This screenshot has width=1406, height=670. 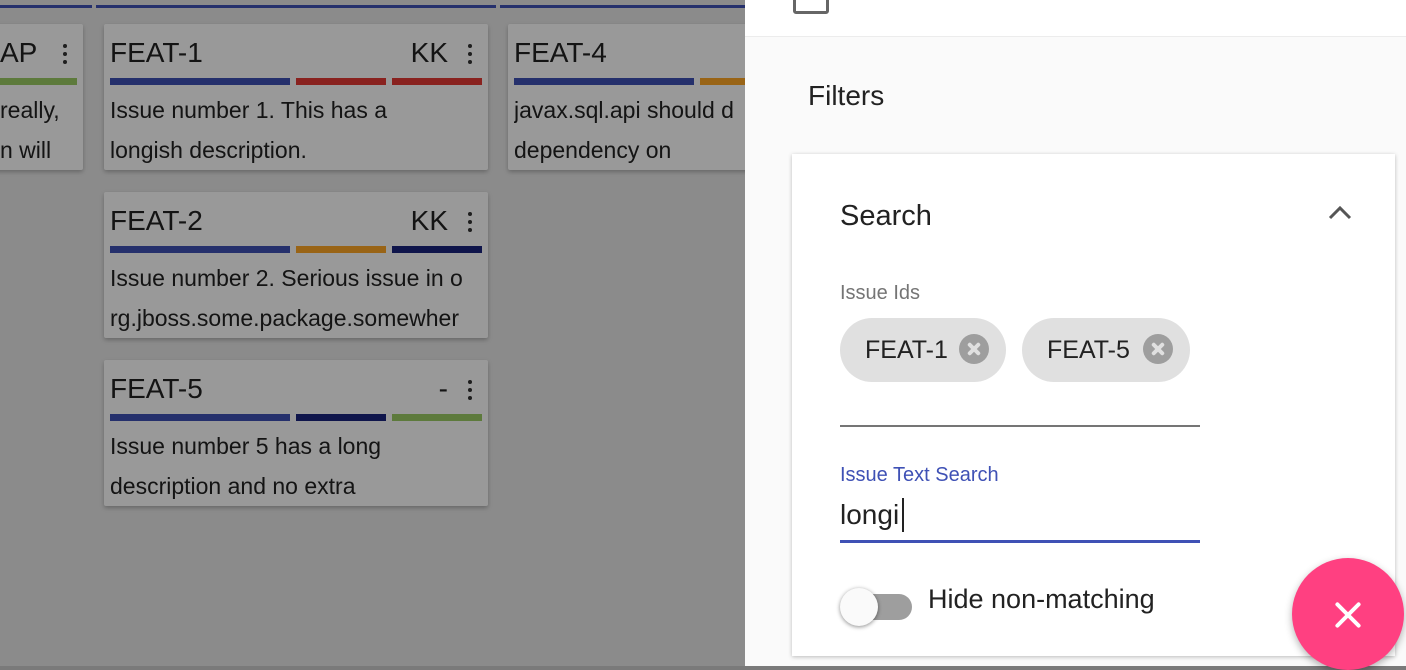 What do you see at coordinates (859, 607) in the screenshot?
I see `toggle-thumb` at bounding box center [859, 607].